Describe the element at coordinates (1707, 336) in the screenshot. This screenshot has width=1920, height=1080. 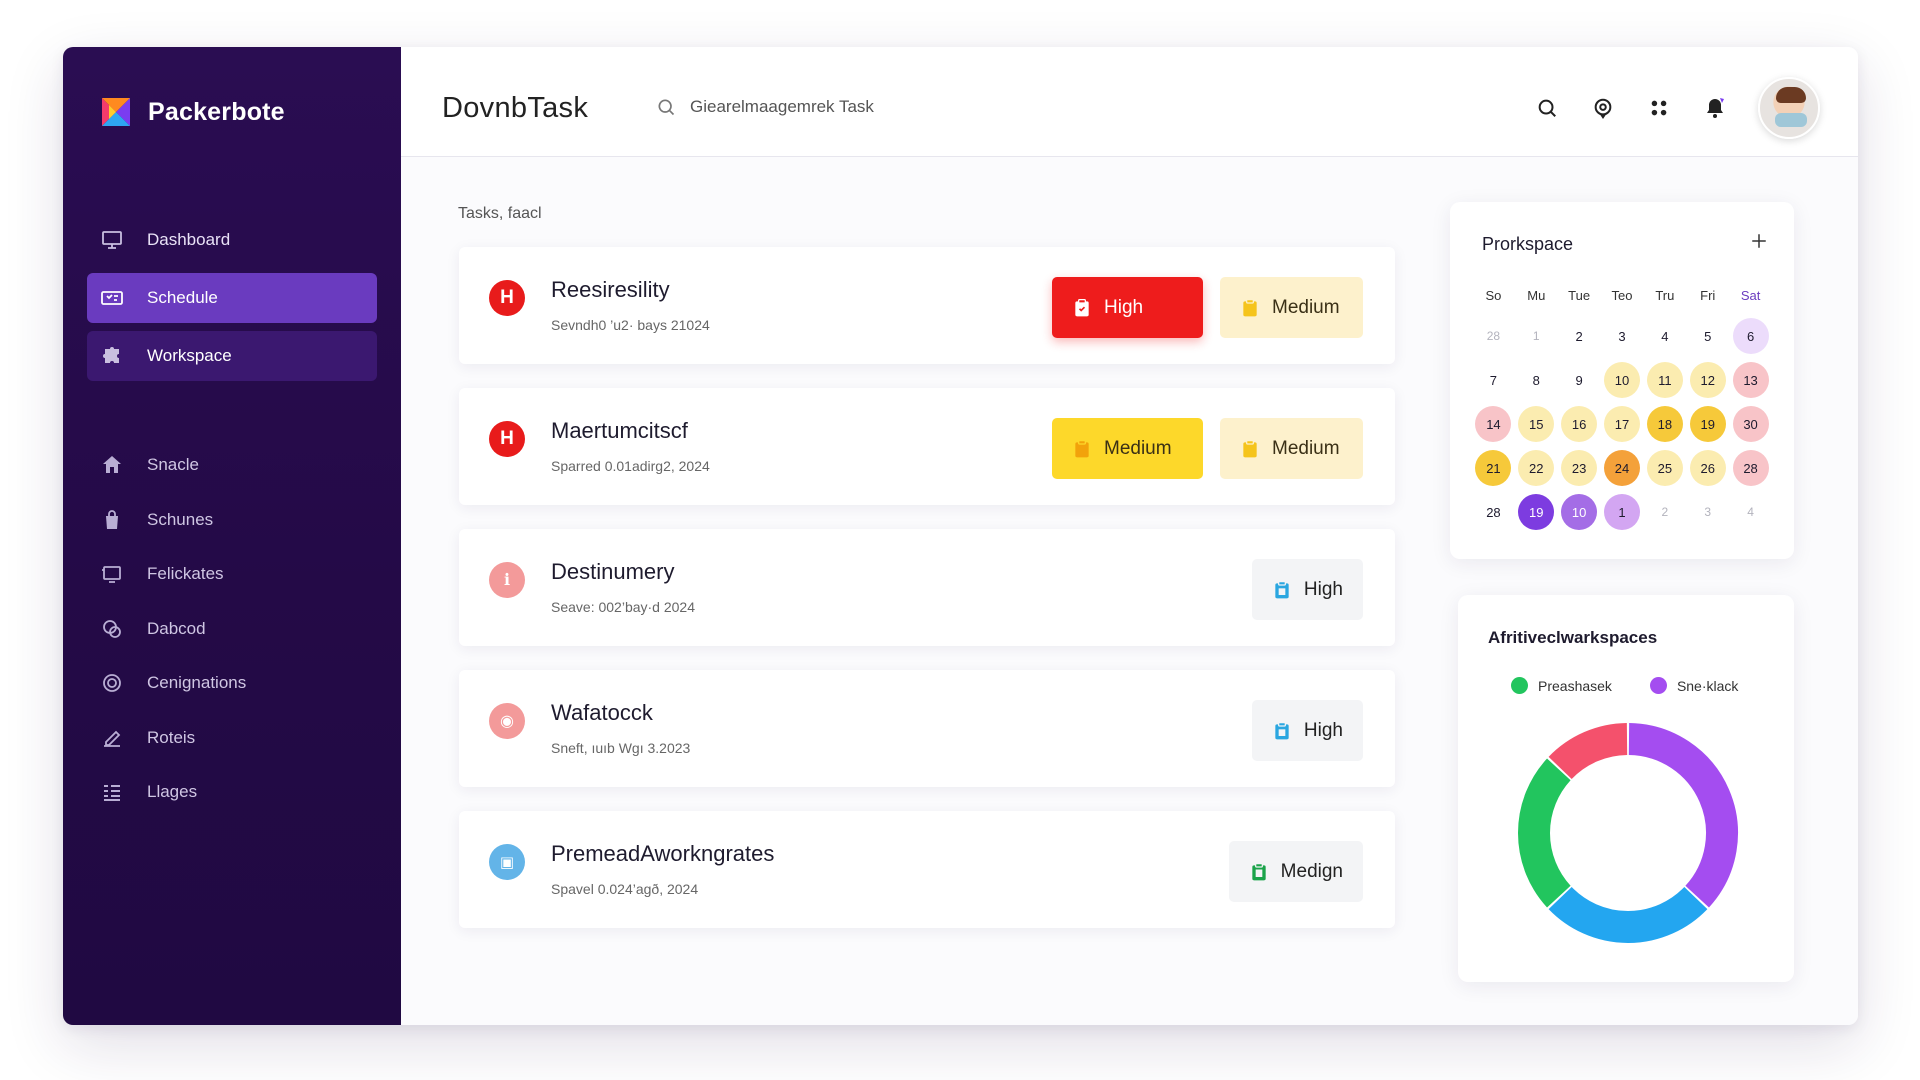
I see `calendar-day: 5` at that location.